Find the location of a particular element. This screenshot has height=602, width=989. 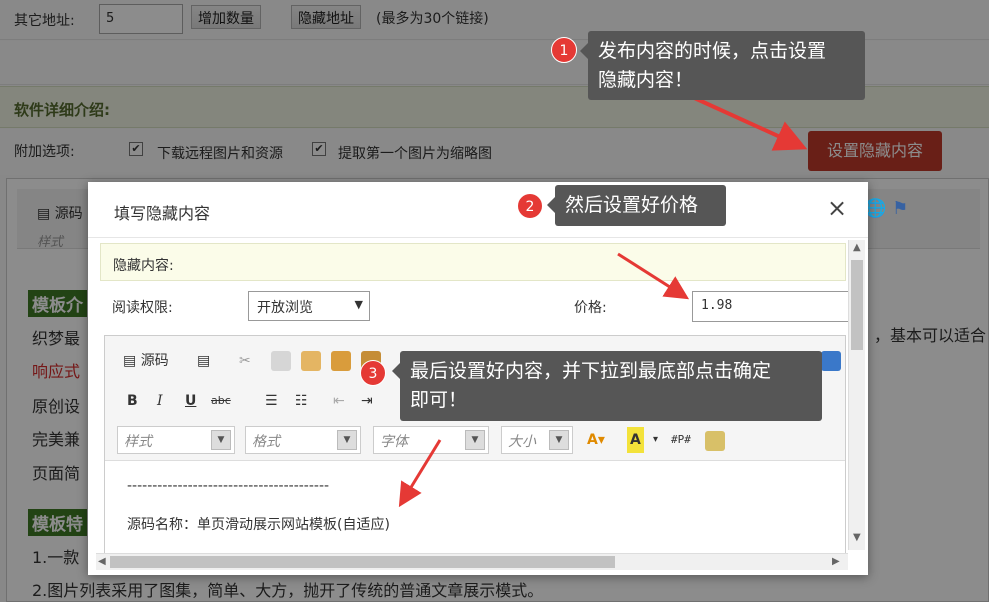

annotation-callout-2: 然后设置好价格 is located at coordinates (636, 205).